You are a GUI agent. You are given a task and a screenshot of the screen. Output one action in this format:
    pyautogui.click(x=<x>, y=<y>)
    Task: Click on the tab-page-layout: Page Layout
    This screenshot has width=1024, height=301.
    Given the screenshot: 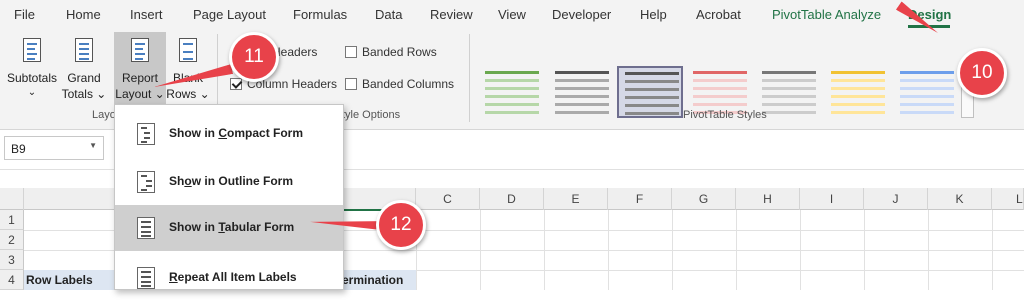 What is the action you would take?
    pyautogui.click(x=229, y=14)
    